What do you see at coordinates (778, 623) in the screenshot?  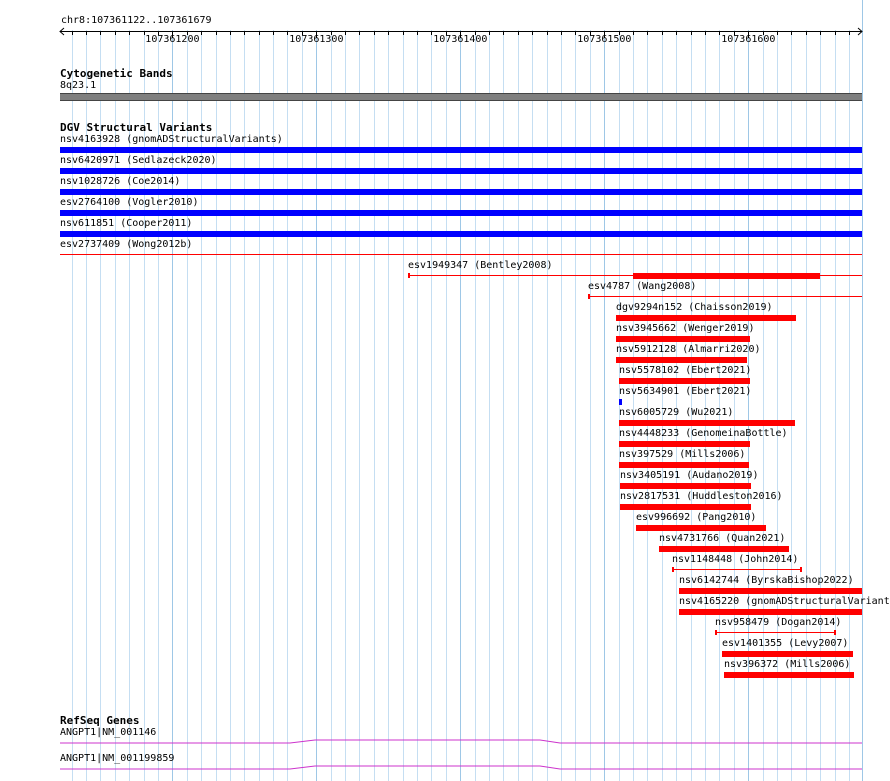 I see `variant-label: nsv958479 (Dogan2014)` at bounding box center [778, 623].